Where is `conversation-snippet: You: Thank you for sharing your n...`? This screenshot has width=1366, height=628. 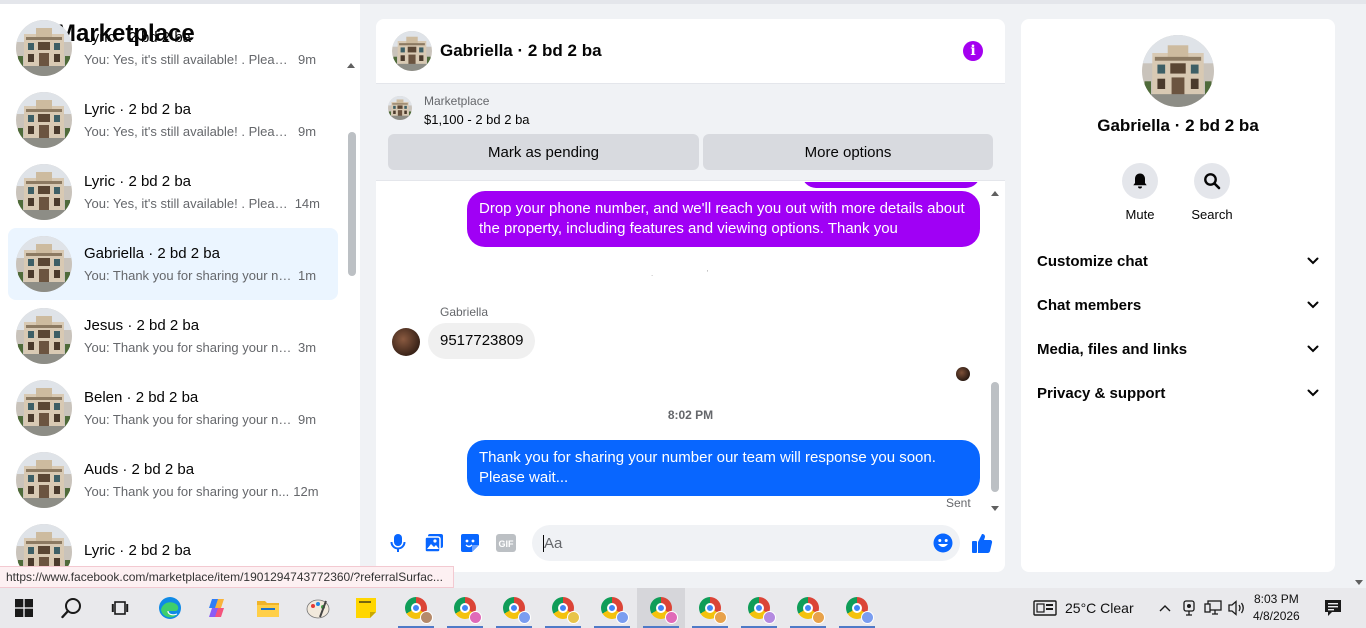 conversation-snippet: You: Thank you for sharing your n... is located at coordinates (187, 491).